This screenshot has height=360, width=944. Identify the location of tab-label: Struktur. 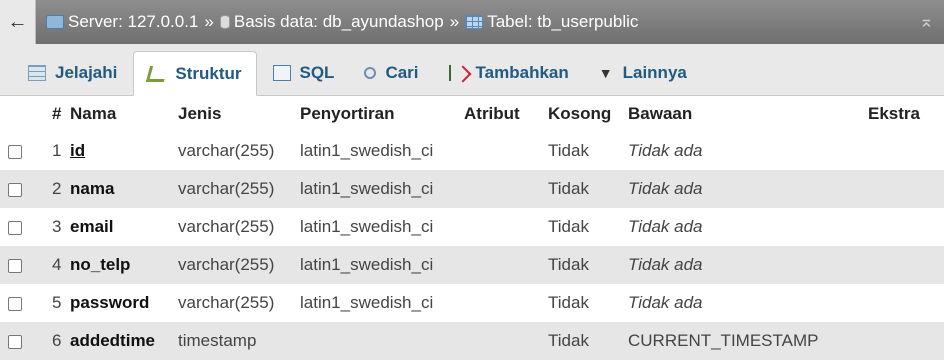
(208, 73).